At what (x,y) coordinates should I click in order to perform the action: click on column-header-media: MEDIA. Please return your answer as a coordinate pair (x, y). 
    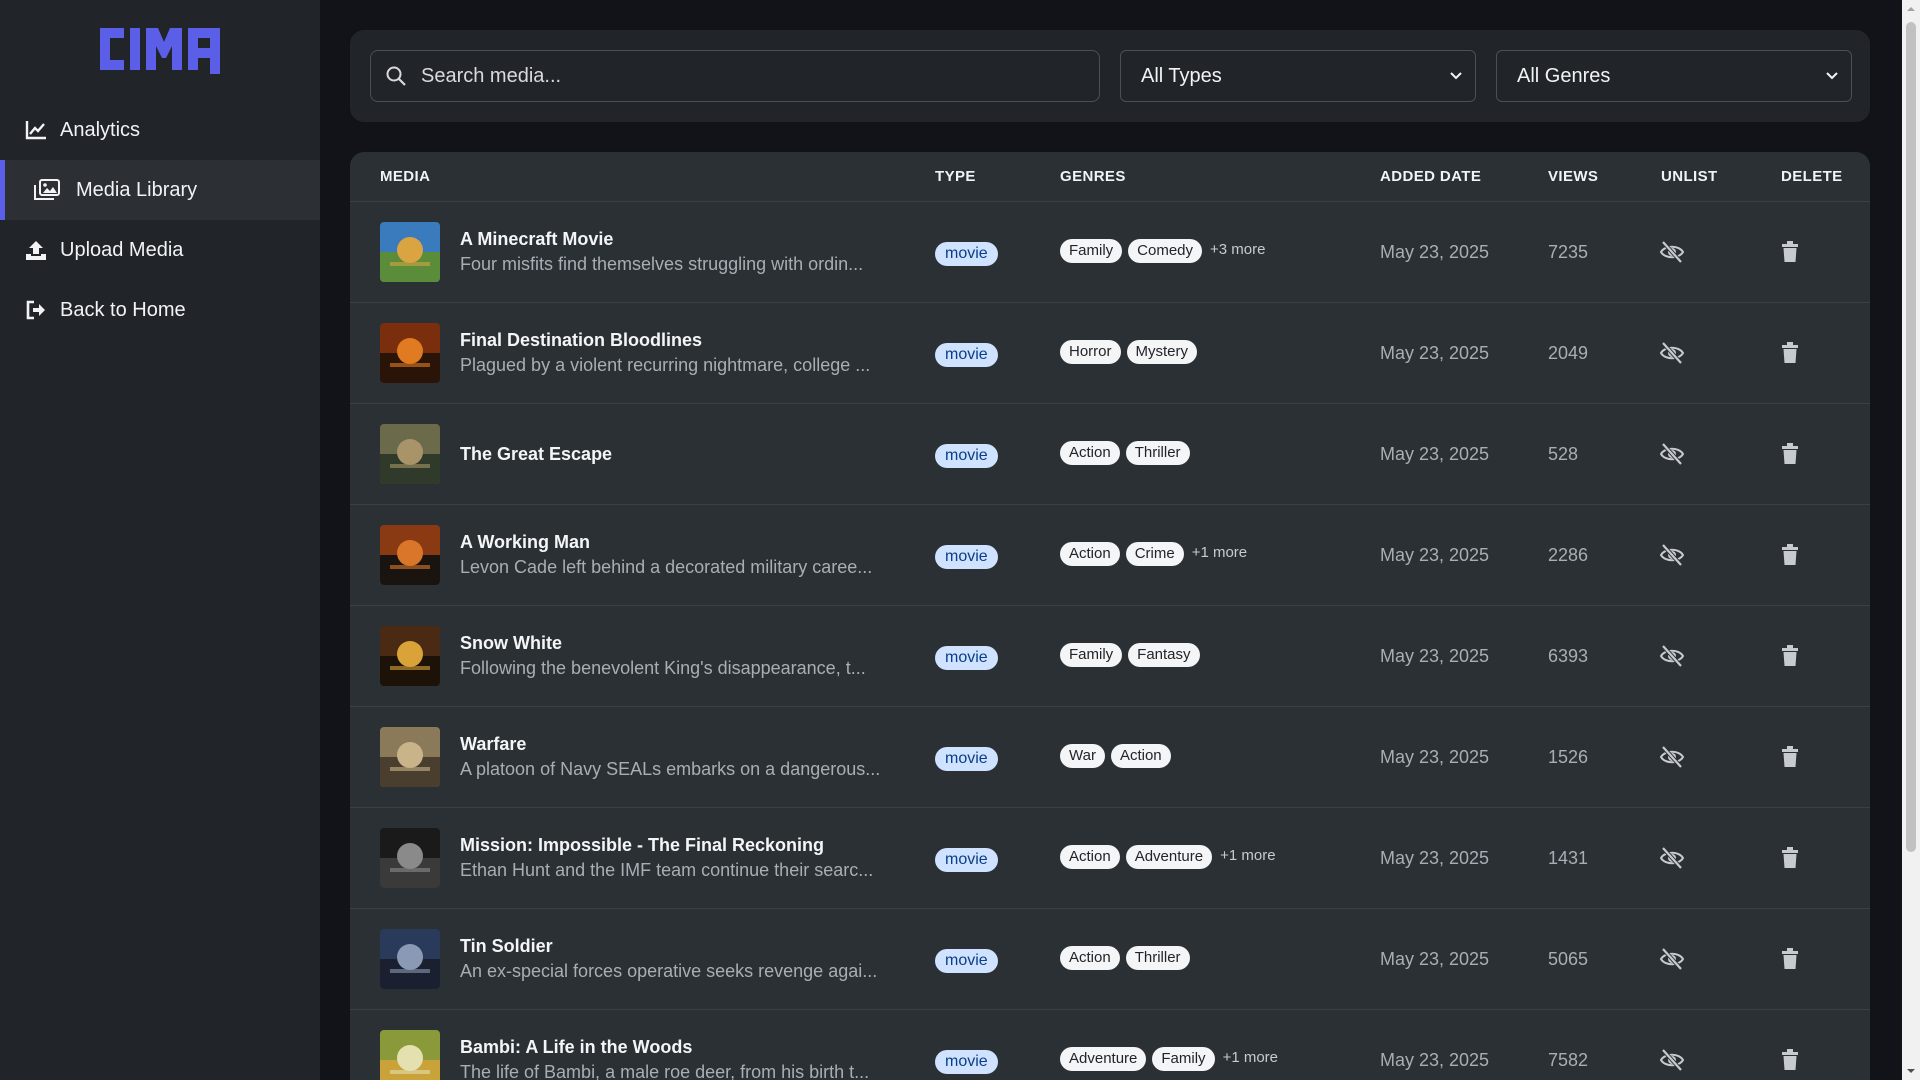
    Looking at the image, I should click on (405, 176).